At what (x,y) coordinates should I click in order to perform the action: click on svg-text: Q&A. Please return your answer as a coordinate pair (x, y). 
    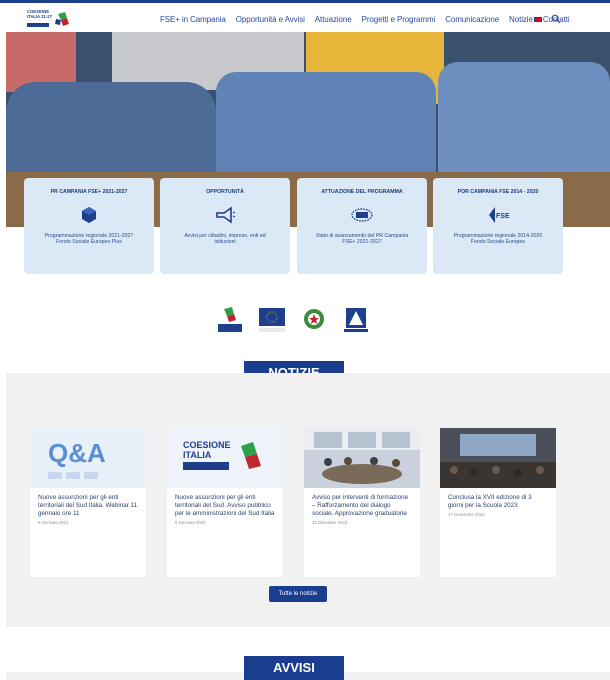
    Looking at the image, I should click on (77, 453).